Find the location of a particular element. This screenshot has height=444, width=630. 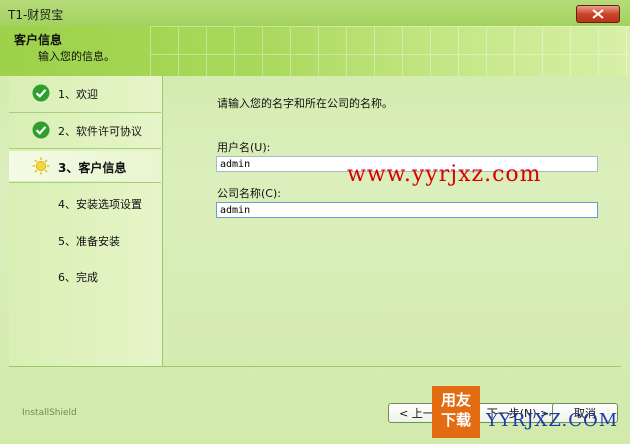

step-label: 4、安装选项设置 is located at coordinates (100, 204).